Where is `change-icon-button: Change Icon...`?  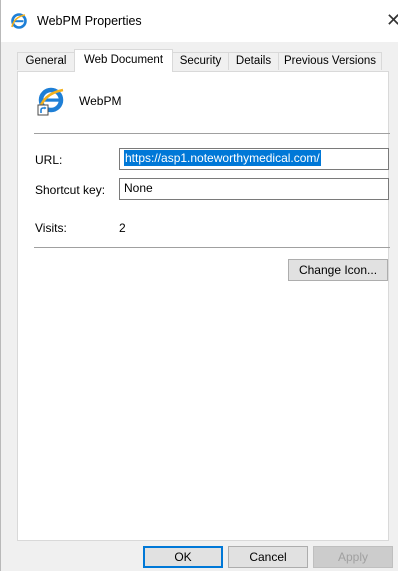 change-icon-button: Change Icon... is located at coordinates (338, 270).